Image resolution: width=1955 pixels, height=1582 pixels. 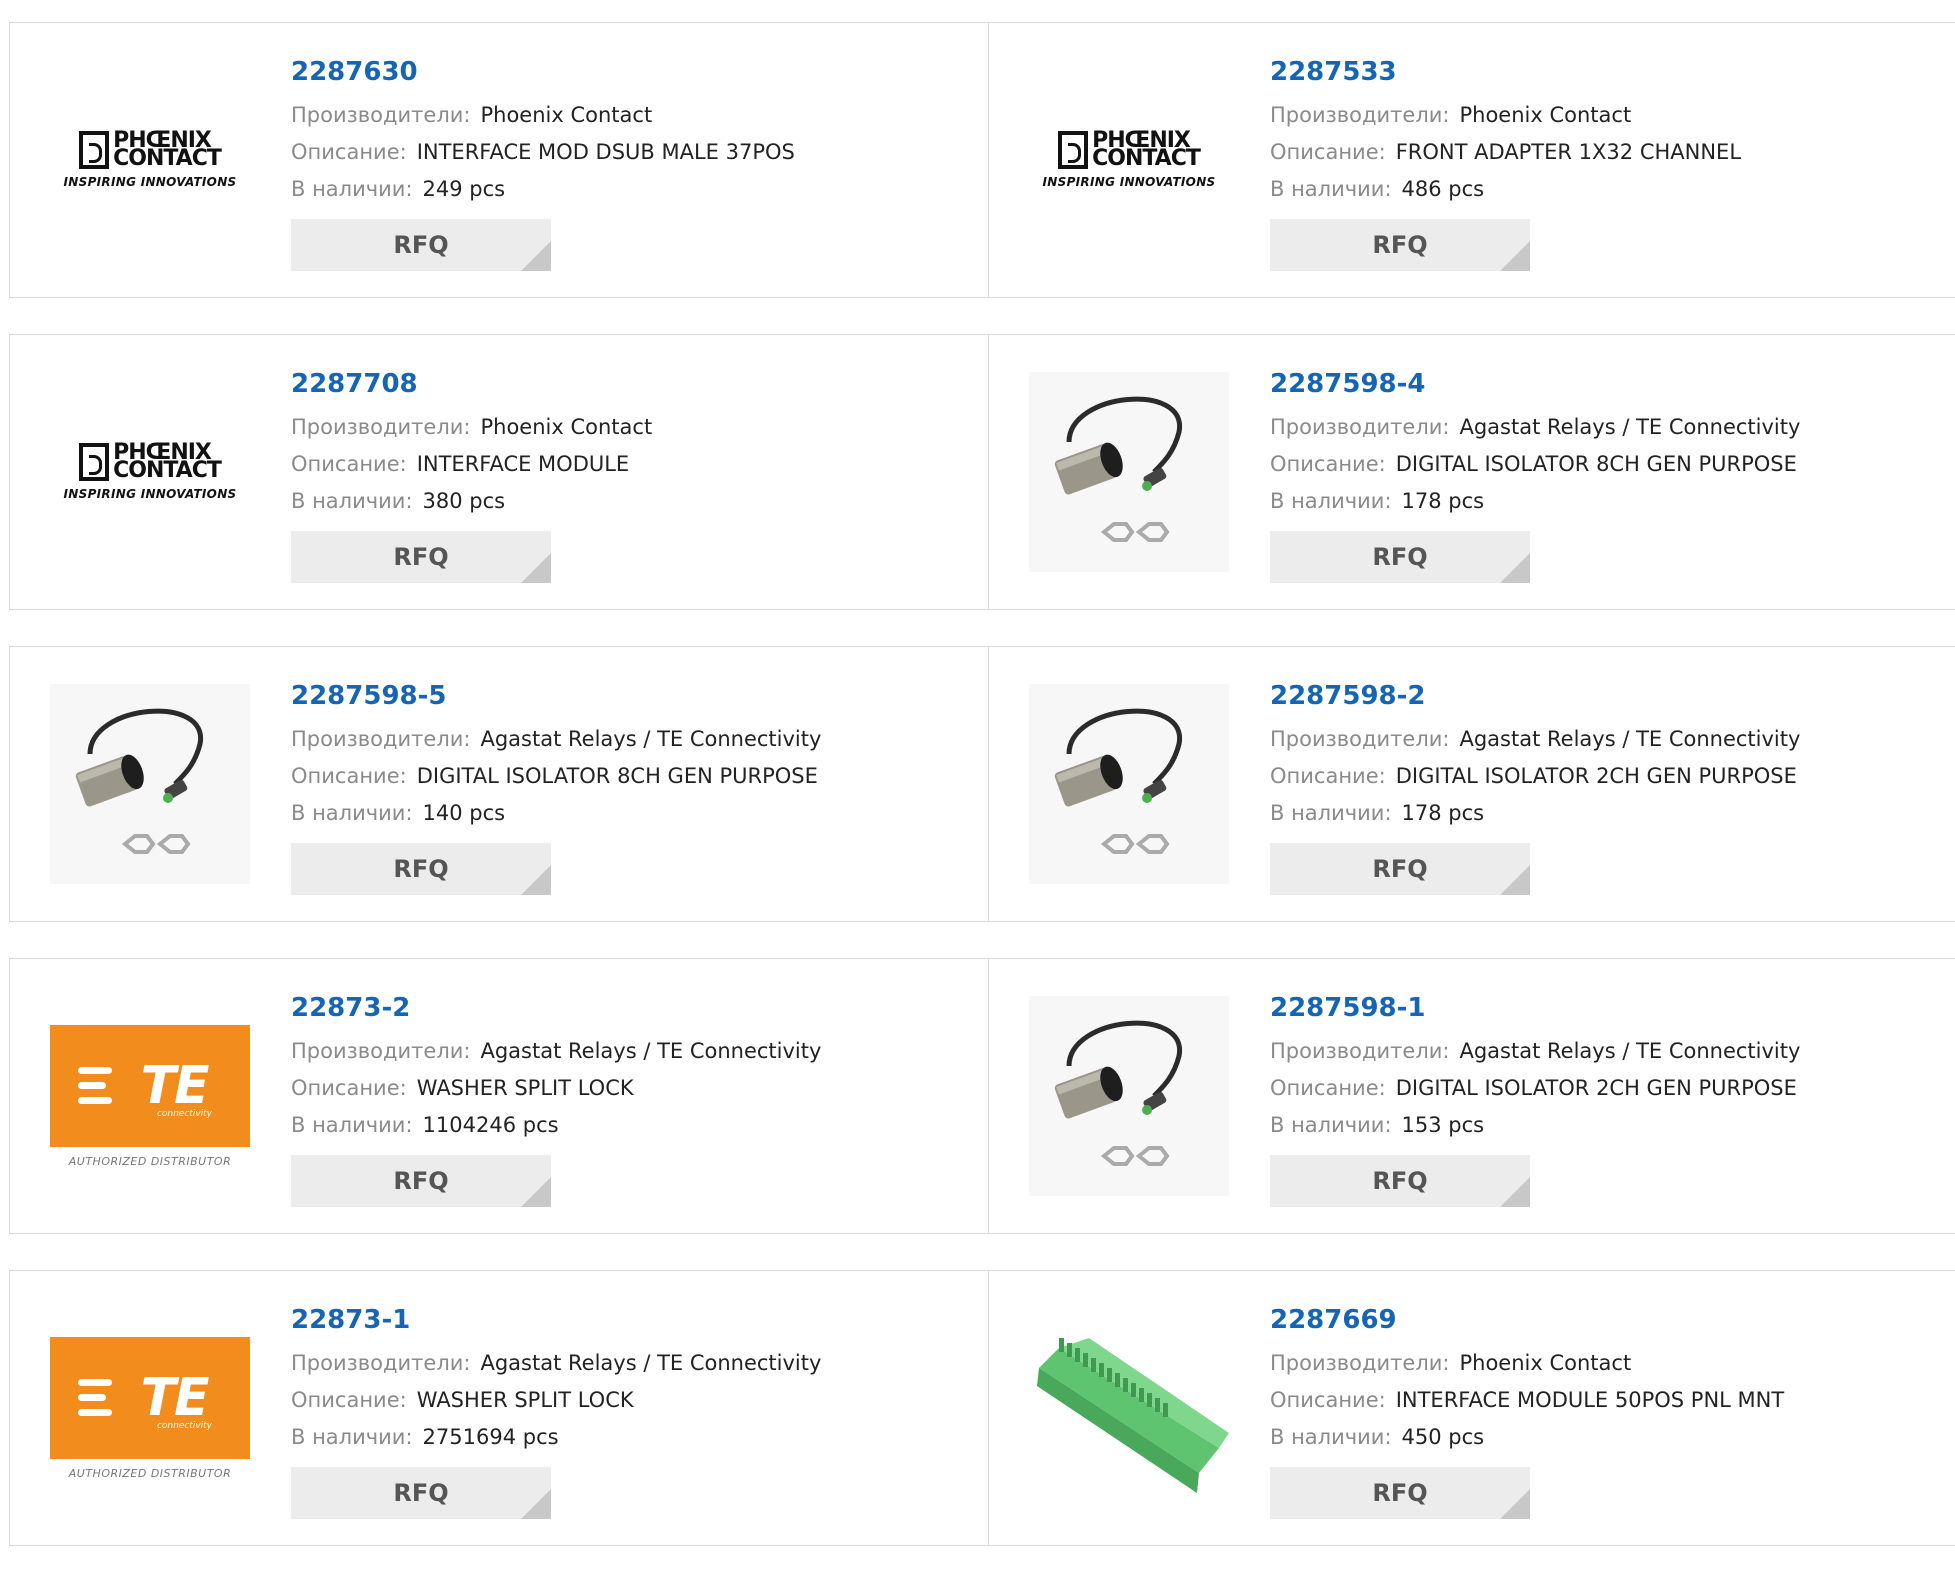 I want to click on part-number-link: 2287598-4, so click(x=1535, y=384).